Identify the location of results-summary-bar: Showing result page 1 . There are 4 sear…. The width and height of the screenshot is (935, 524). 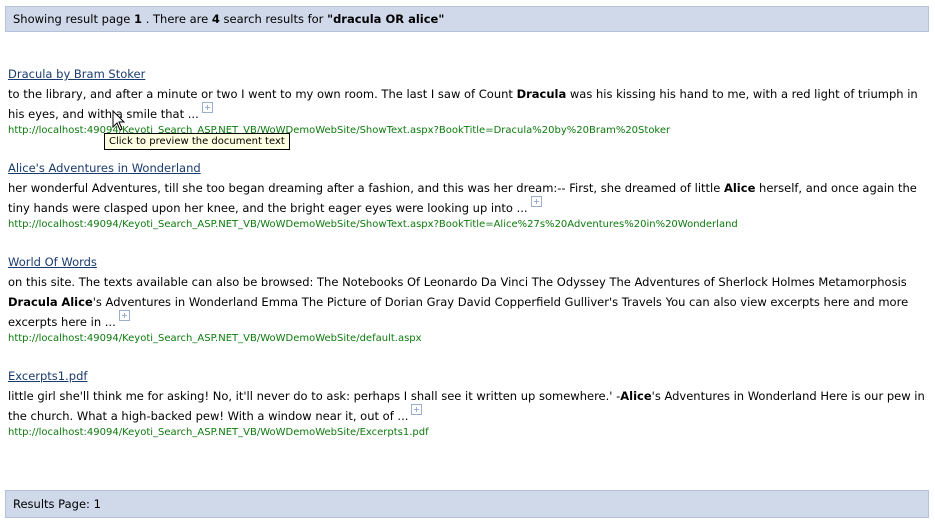
(467, 19).